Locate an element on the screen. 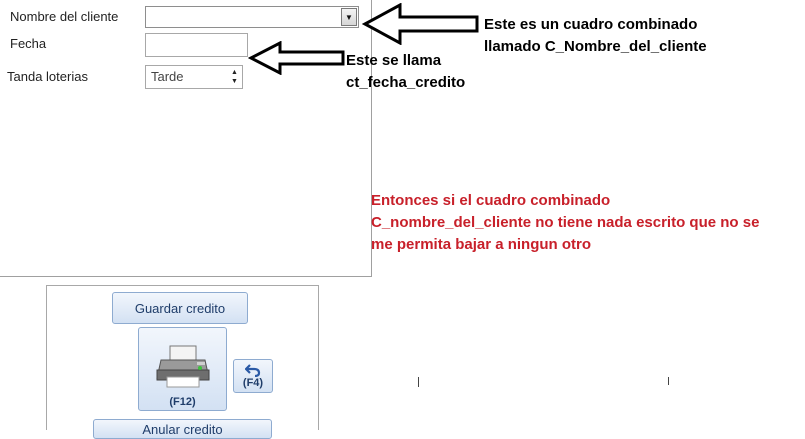 This screenshot has width=805, height=439. date-annotation-line1: Este se llama is located at coordinates (394, 60).